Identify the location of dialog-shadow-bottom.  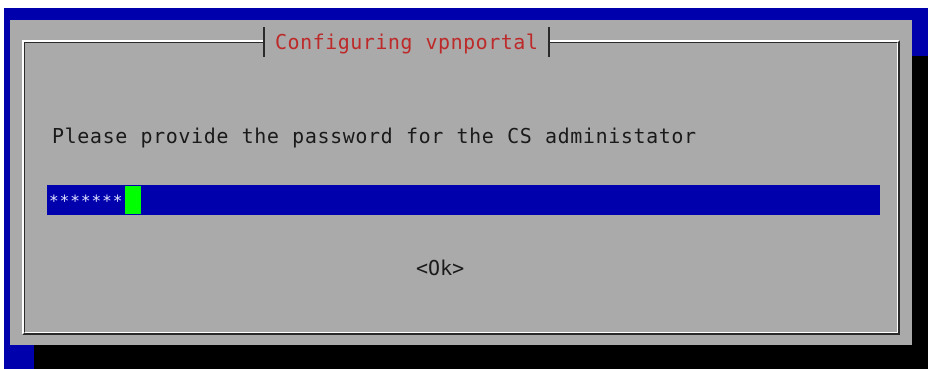
(481, 357).